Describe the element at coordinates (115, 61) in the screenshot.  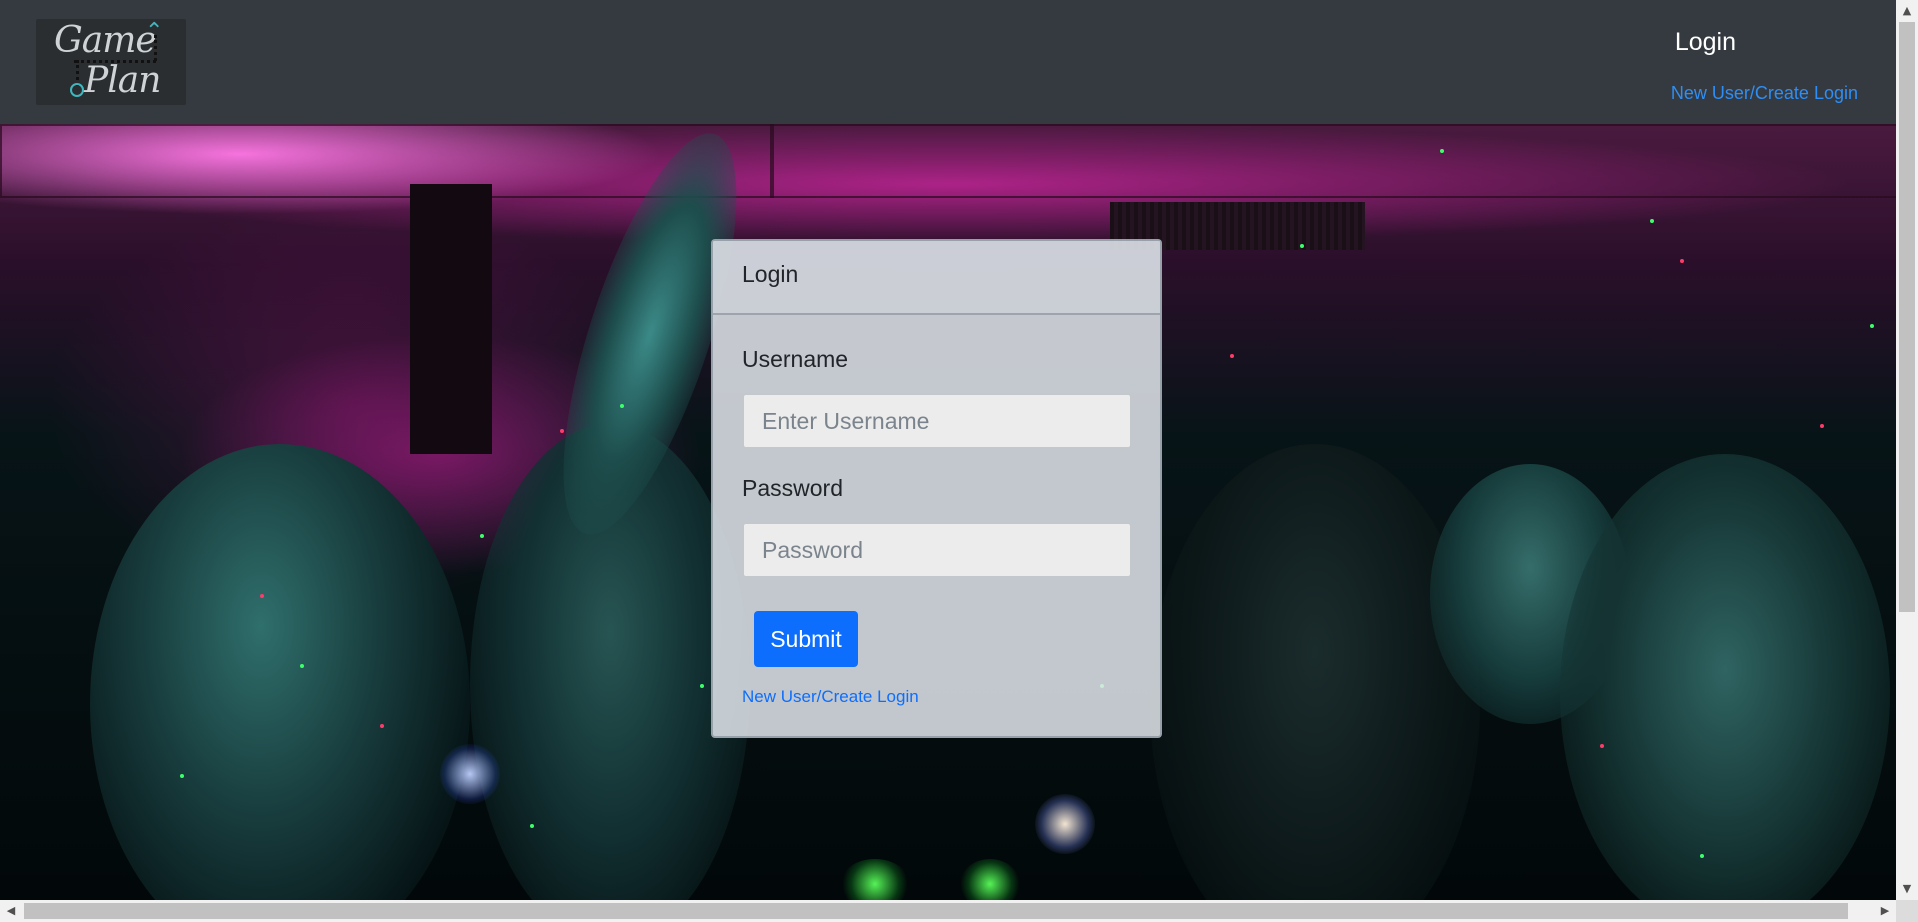
I see `logo-dotted-line` at that location.